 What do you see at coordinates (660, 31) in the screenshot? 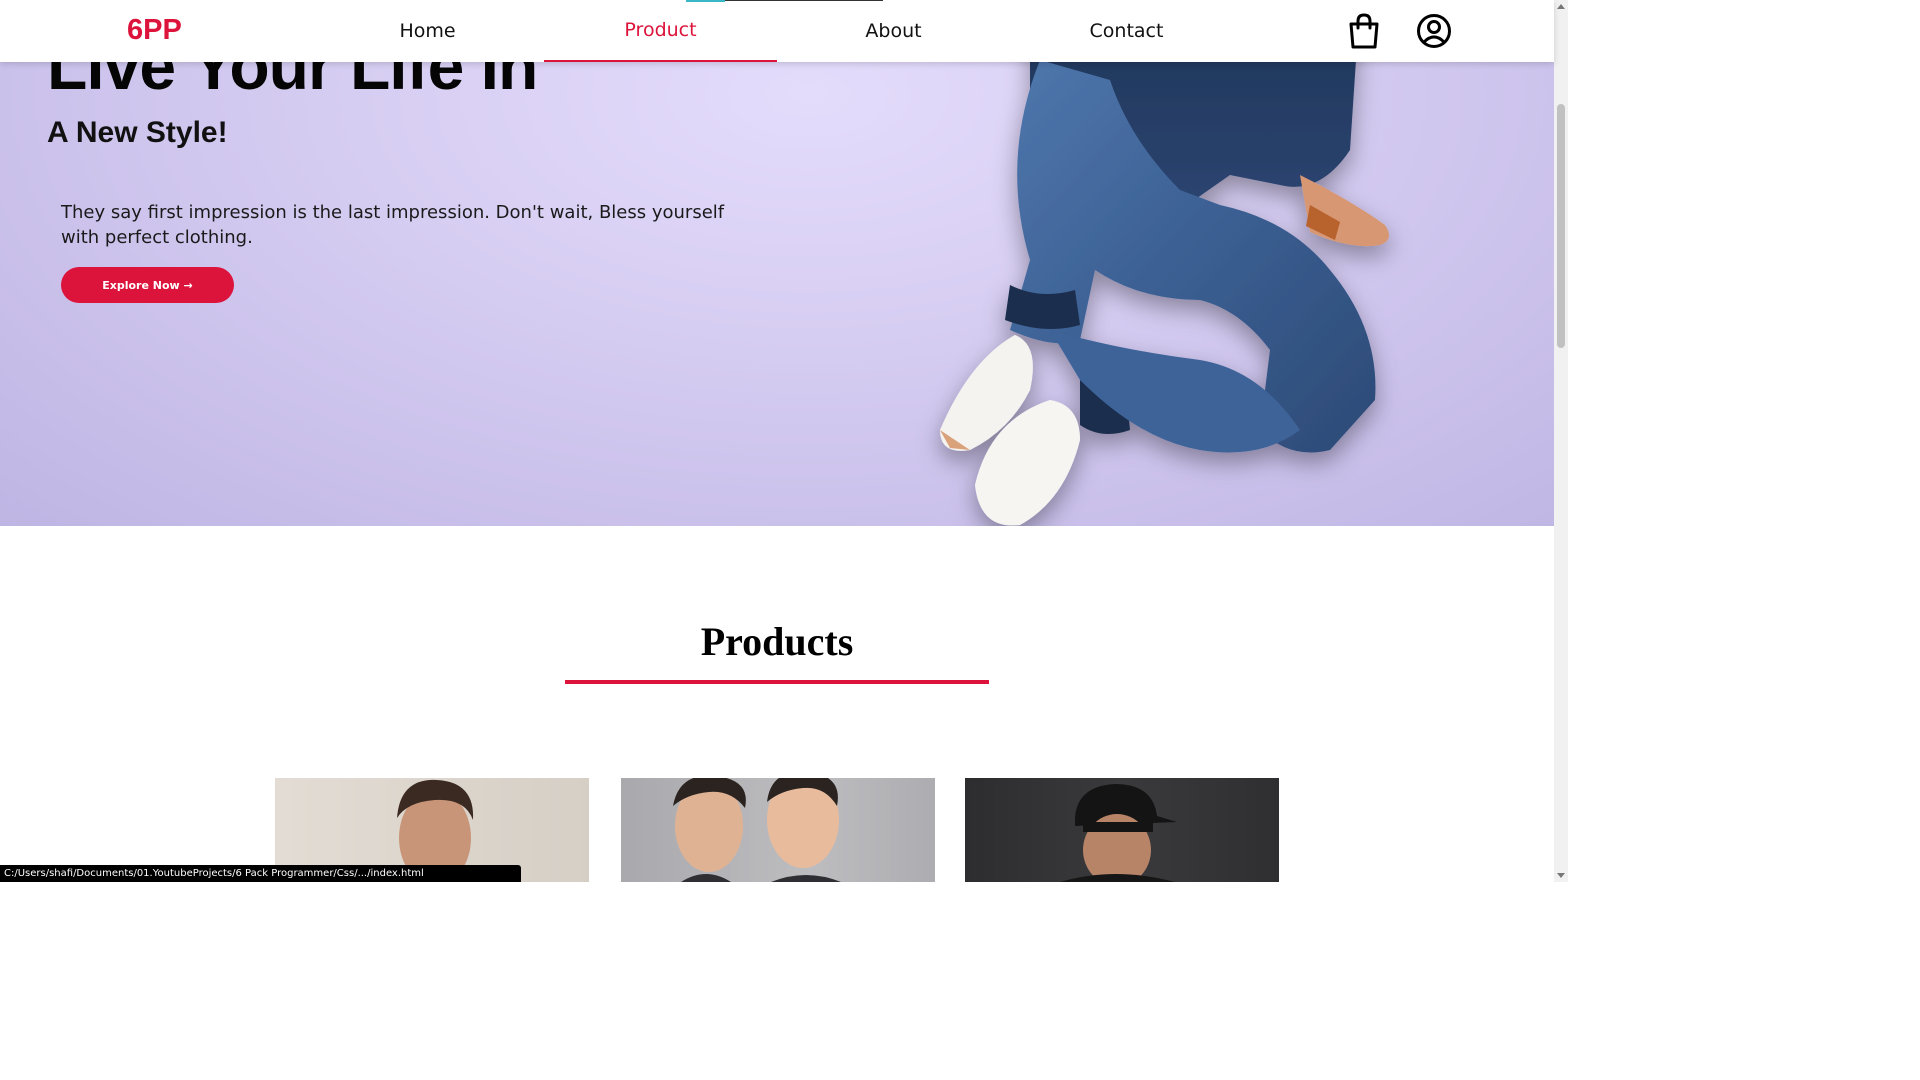
I see `nav-product-link: Product` at bounding box center [660, 31].